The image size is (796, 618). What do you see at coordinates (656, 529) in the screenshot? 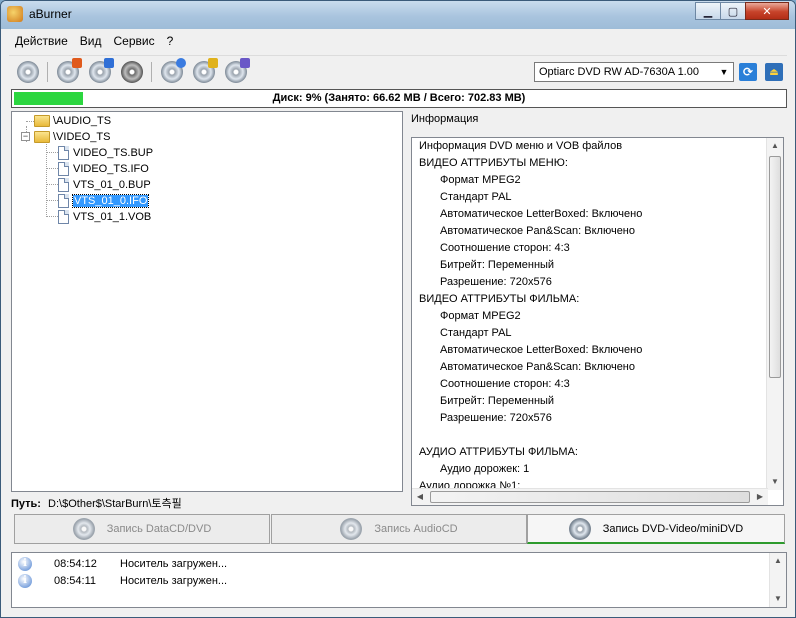
I see `tab-dvd-video: Запись DVD-Video/miniDVD` at bounding box center [656, 529].